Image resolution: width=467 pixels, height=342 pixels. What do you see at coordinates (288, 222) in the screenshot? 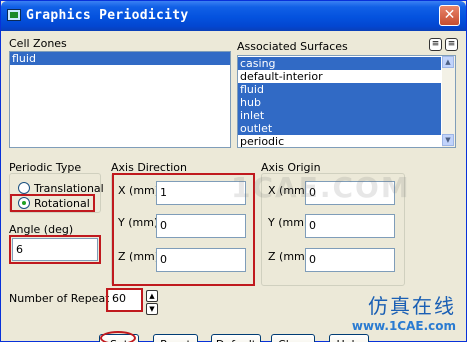
I see `axis-origin-y-label: Y (mm)` at bounding box center [288, 222].